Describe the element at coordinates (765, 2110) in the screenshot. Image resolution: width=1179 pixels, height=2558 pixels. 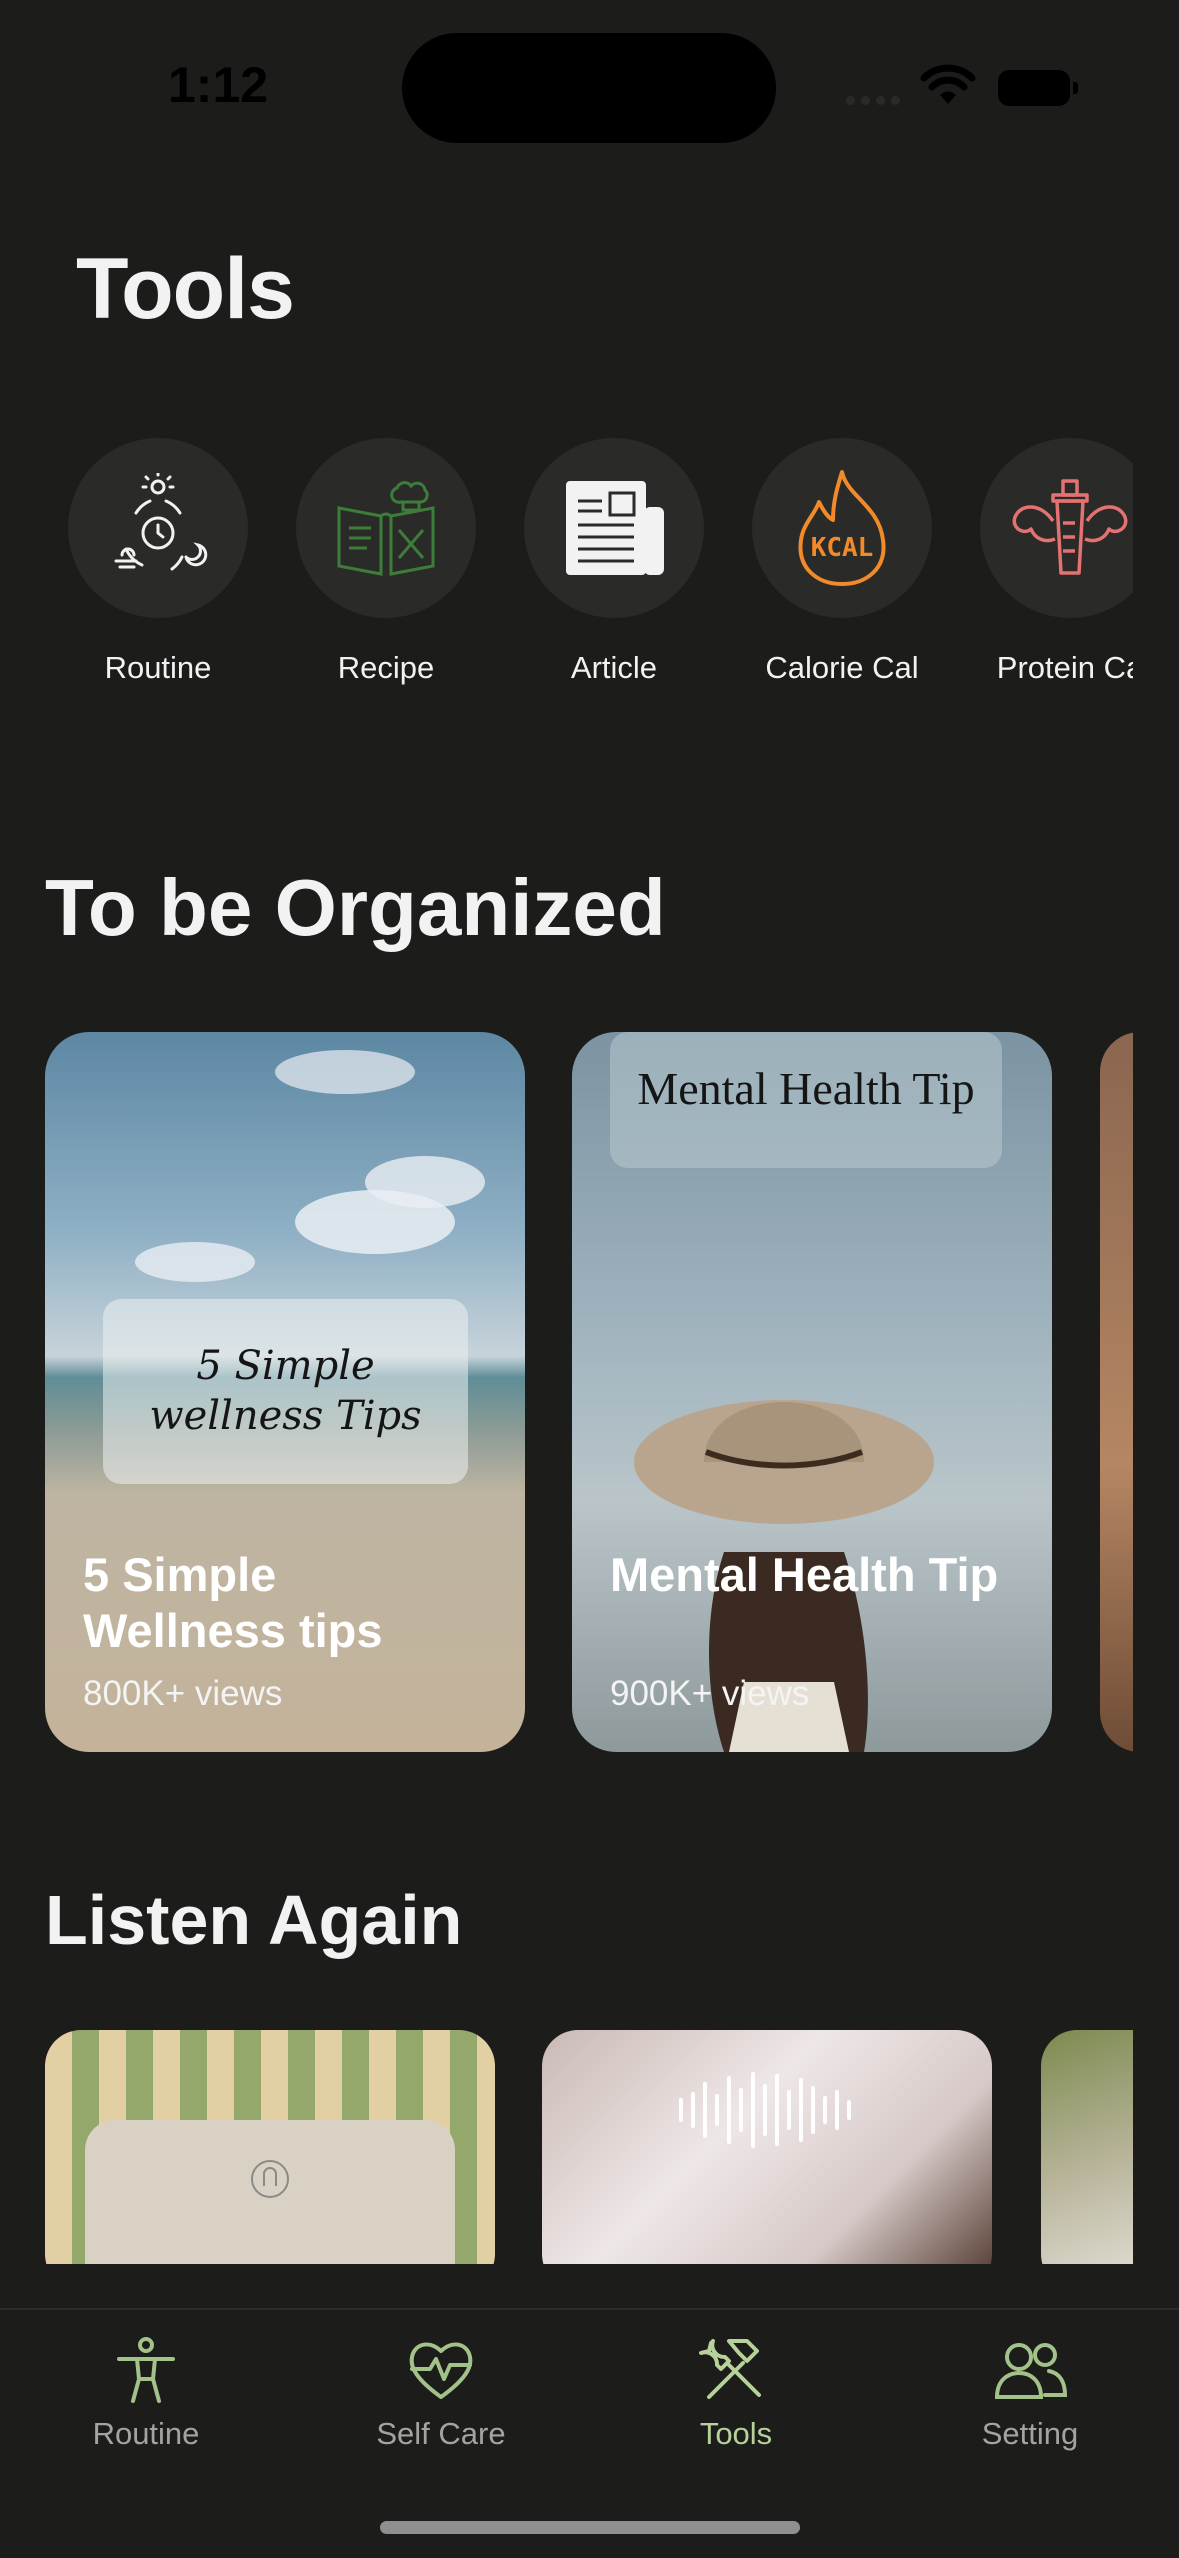
I see `sound-wave-icon` at that location.